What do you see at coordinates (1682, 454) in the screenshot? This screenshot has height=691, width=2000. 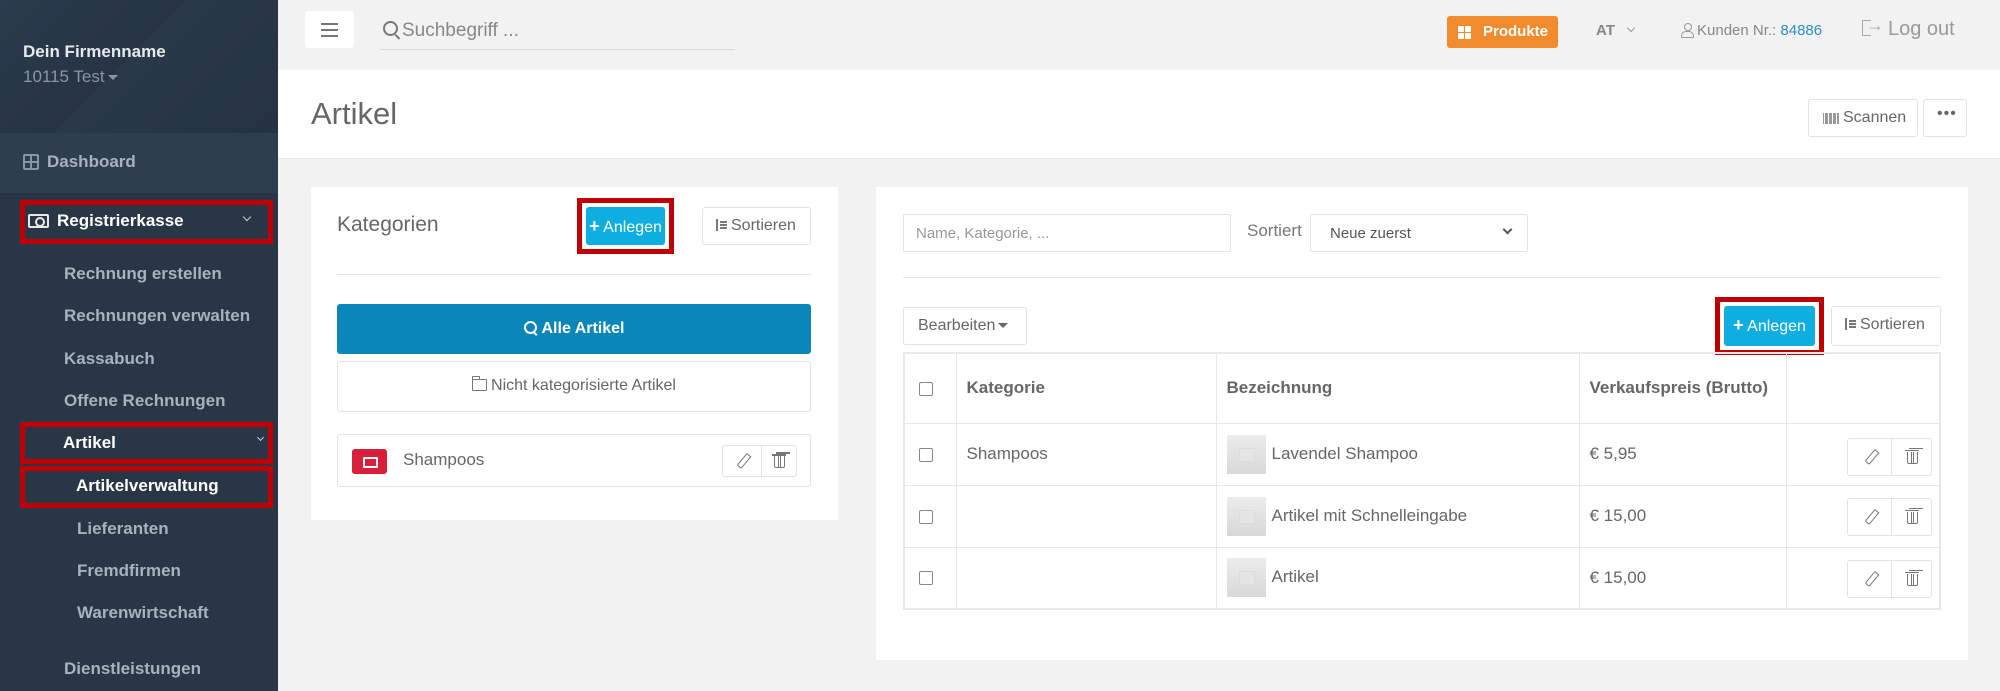 I see `cell-preis: € 5,95` at bounding box center [1682, 454].